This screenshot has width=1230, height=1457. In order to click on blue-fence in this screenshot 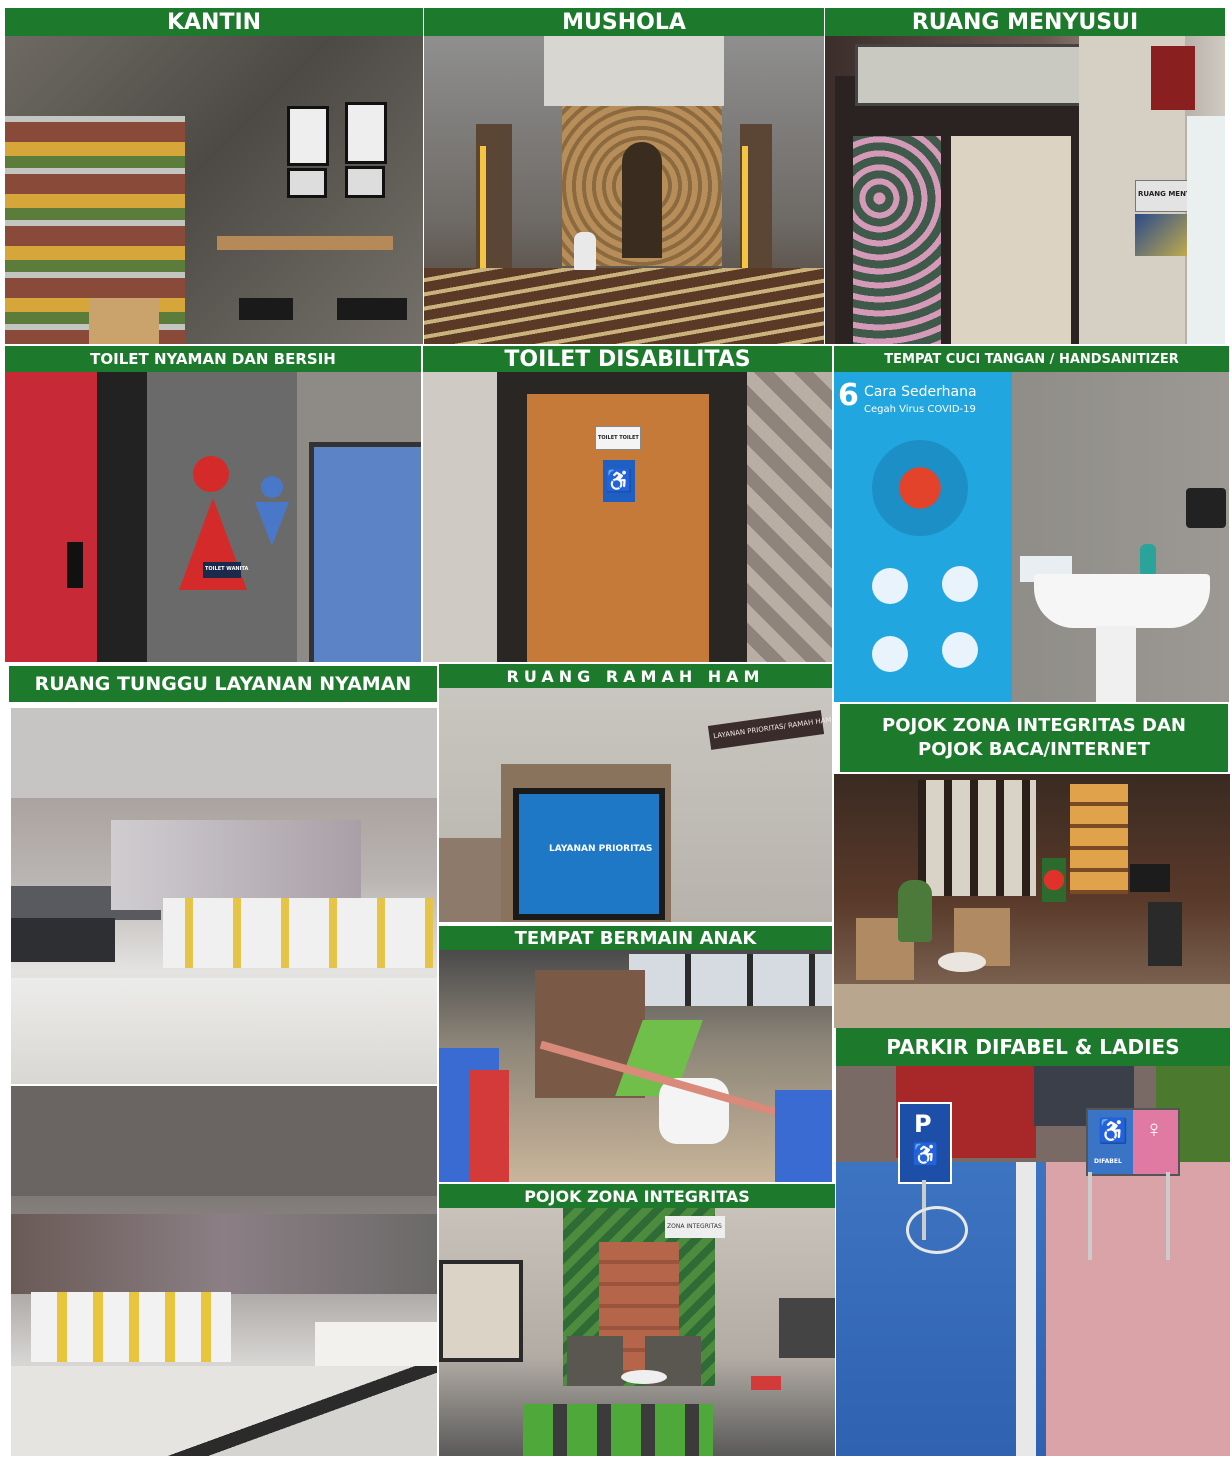, I will do `click(803, 1136)`.